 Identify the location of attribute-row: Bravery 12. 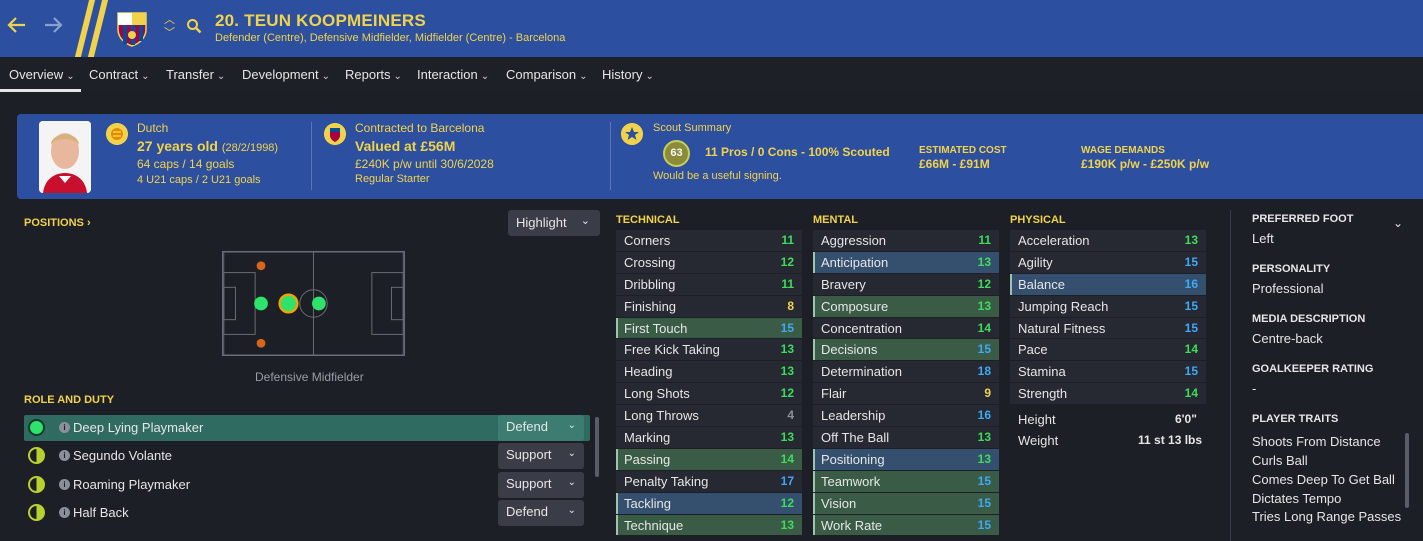
(906, 284).